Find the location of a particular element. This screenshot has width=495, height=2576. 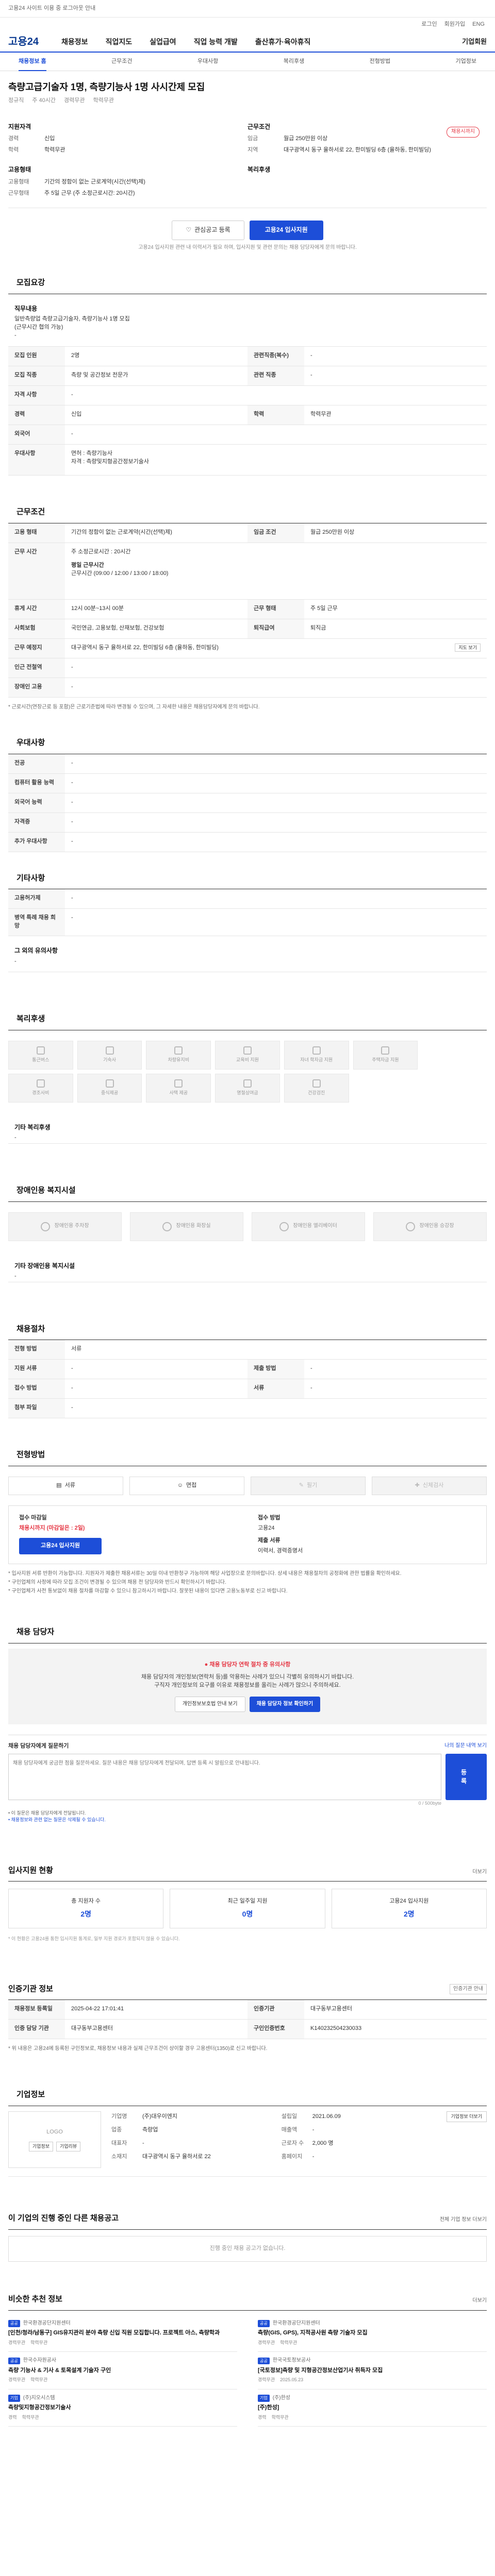

kv-value: 대구광역시 동구 율하서로 22 is located at coordinates (176, 2157).